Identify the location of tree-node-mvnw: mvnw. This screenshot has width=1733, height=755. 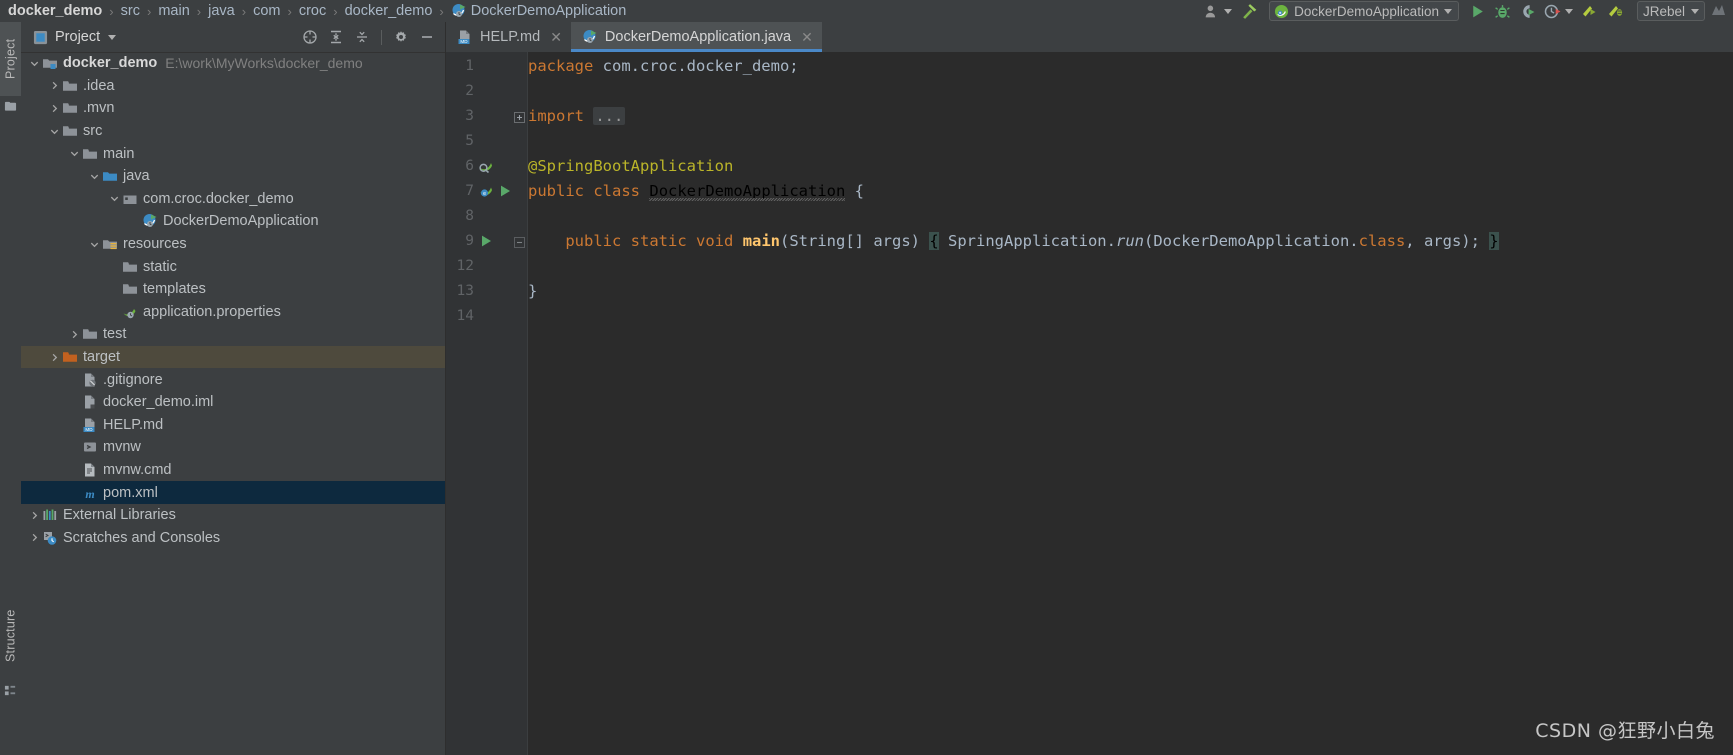
(233, 447).